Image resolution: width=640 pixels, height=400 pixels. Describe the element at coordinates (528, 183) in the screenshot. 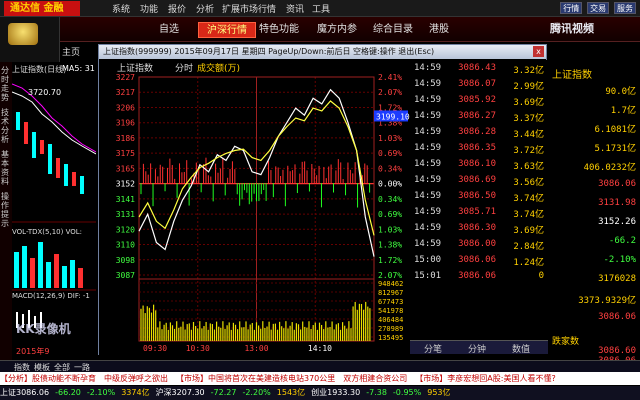

I see `tick-volume: 3.56亿` at that location.